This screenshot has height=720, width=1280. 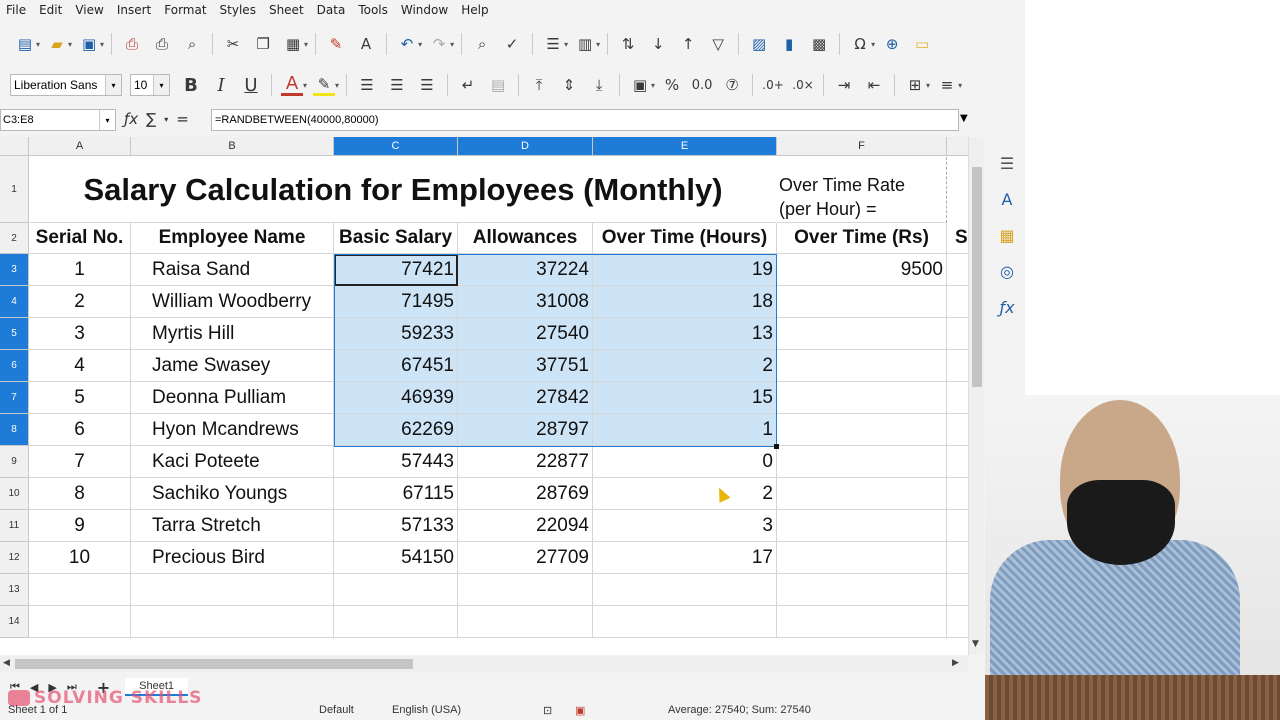 I want to click on column-header-e: E, so click(x=685, y=146).